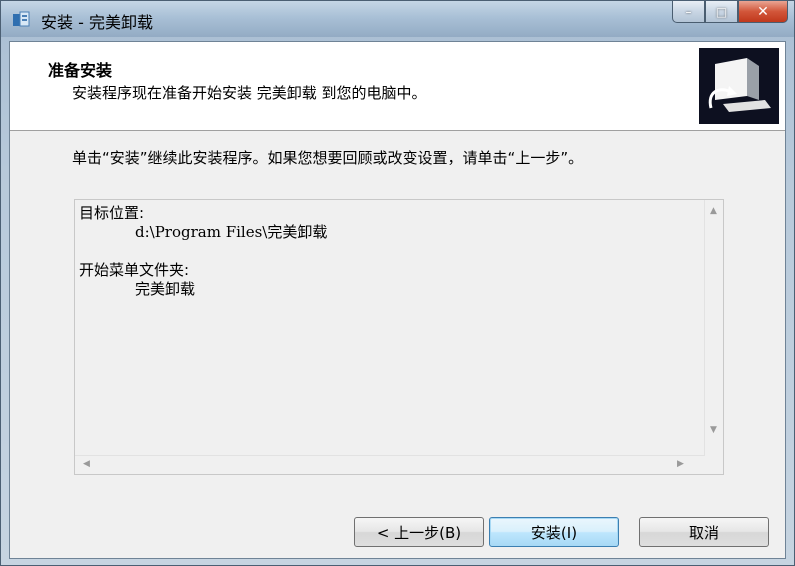  I want to click on page-title: 准备安装, so click(80, 70).